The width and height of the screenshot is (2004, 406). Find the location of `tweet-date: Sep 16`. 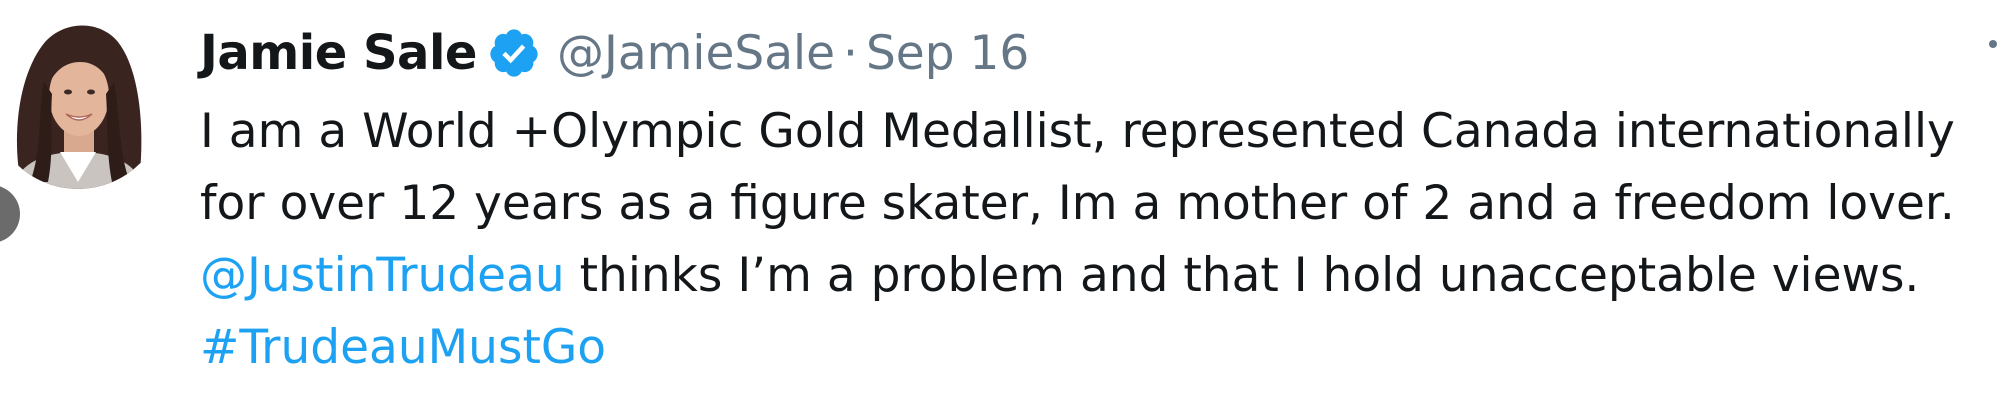

tweet-date: Sep 16 is located at coordinates (947, 53).